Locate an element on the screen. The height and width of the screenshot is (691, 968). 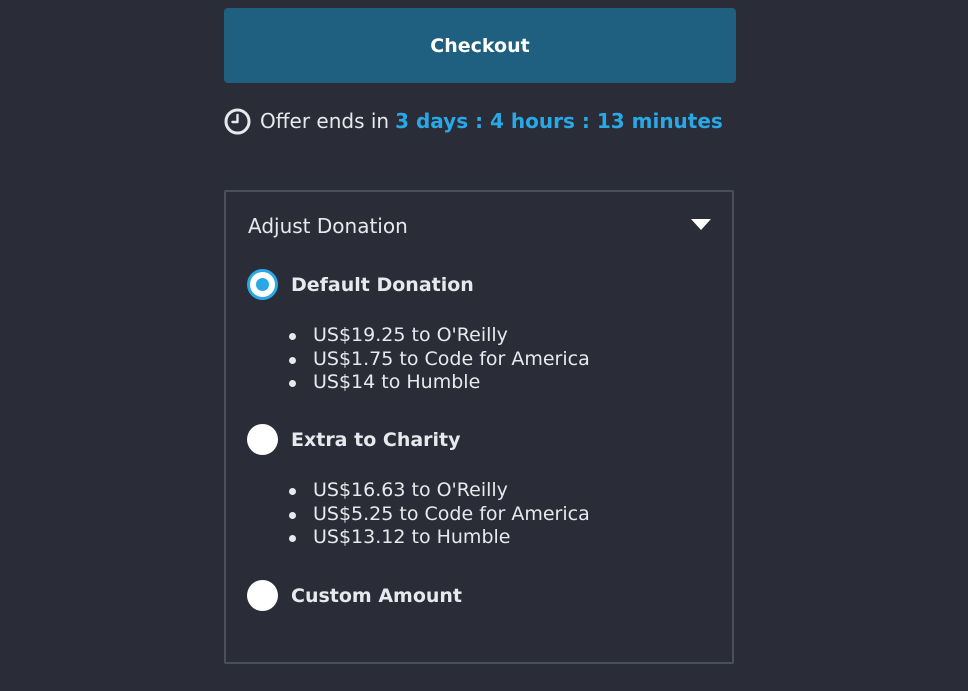
option-extra-to-charity: Extra to Charity is located at coordinates (354, 439).